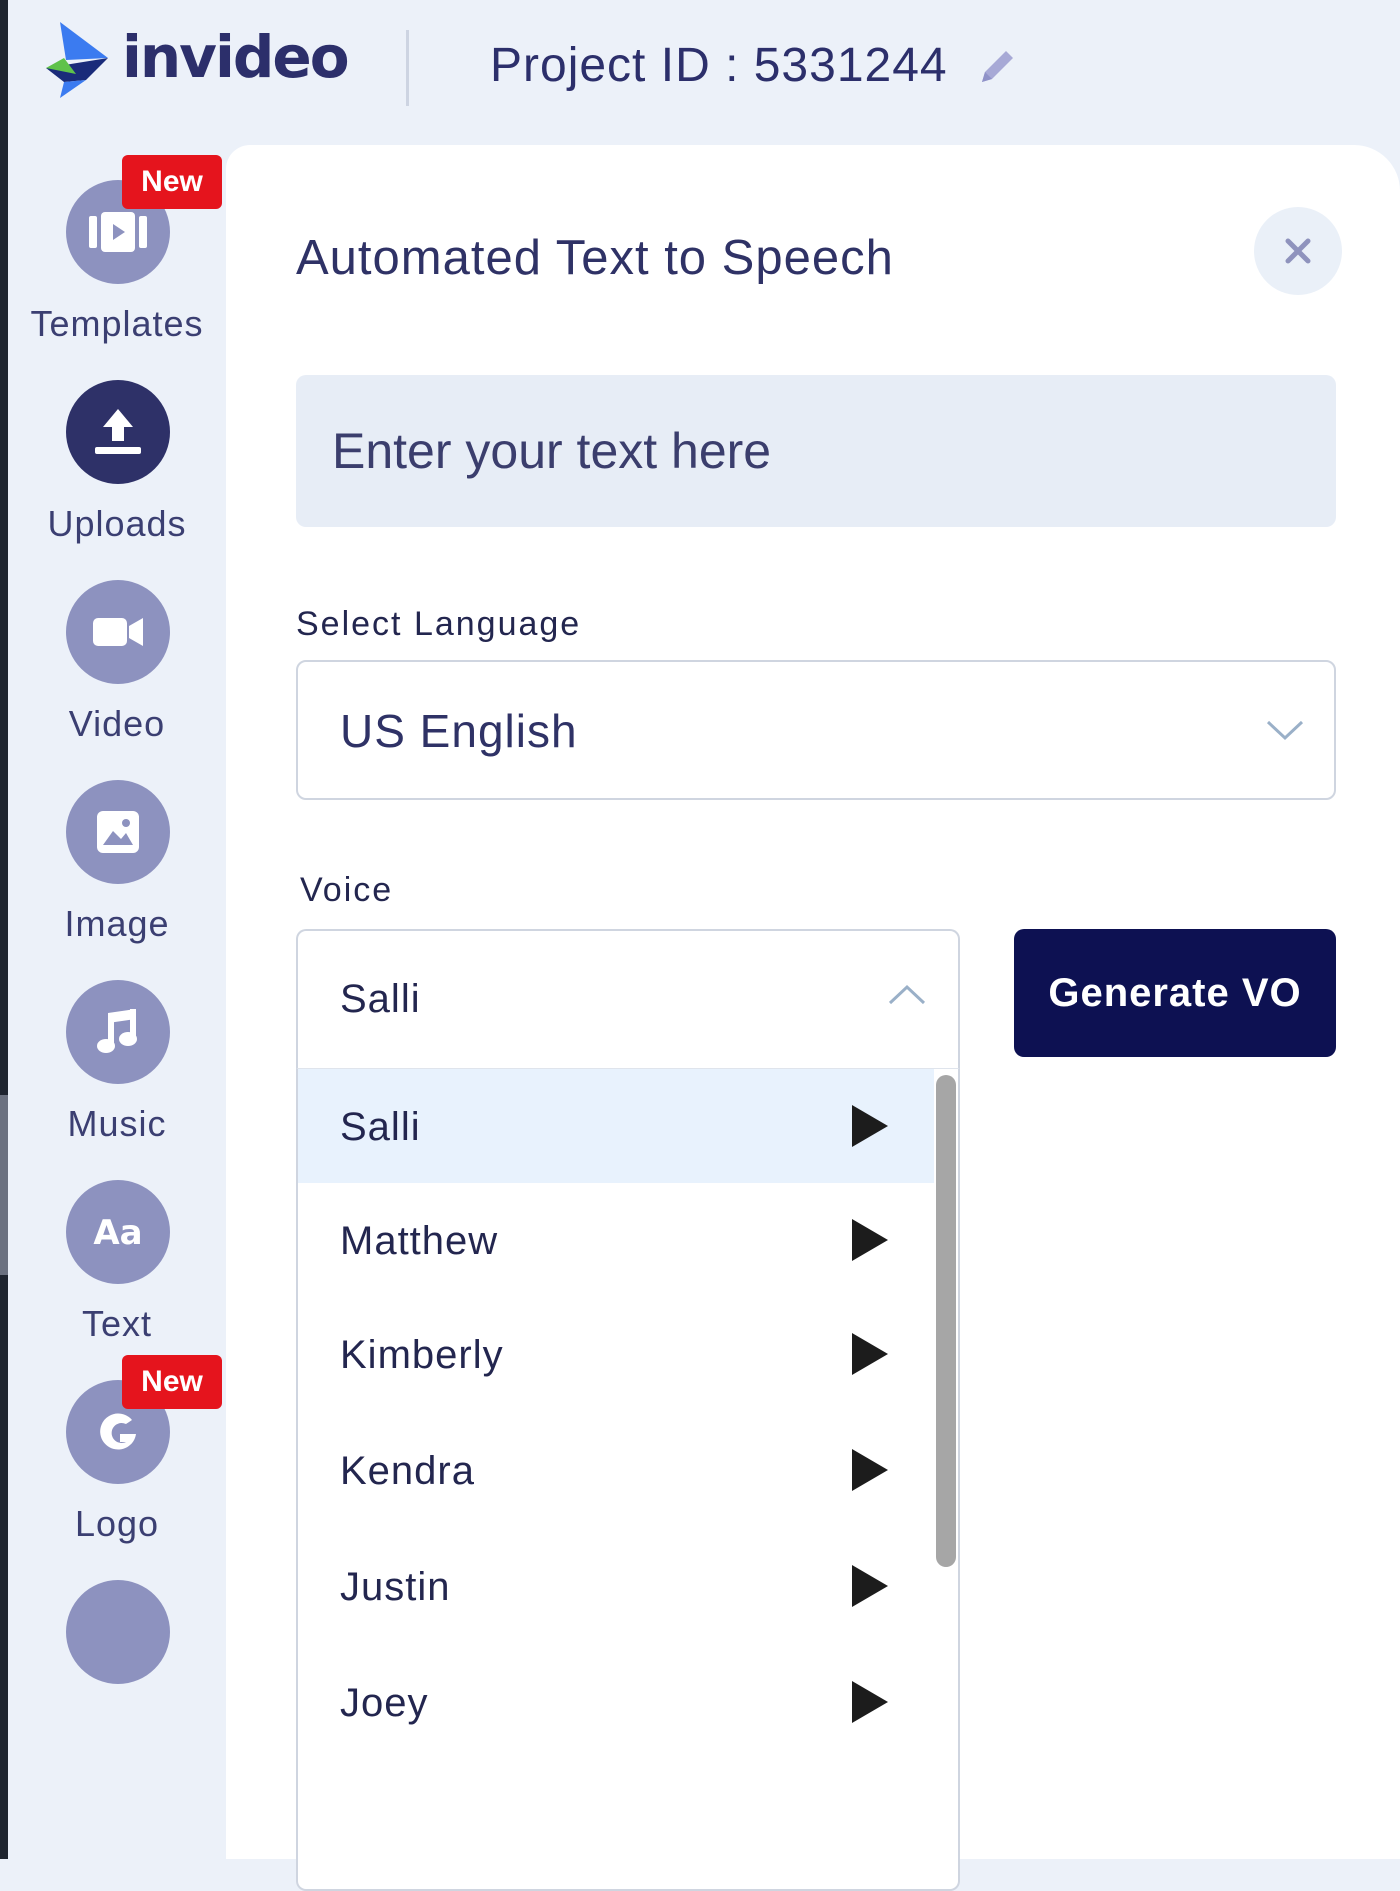 This screenshot has width=1400, height=1891. I want to click on sidebar-item-image: Image, so click(117, 845).